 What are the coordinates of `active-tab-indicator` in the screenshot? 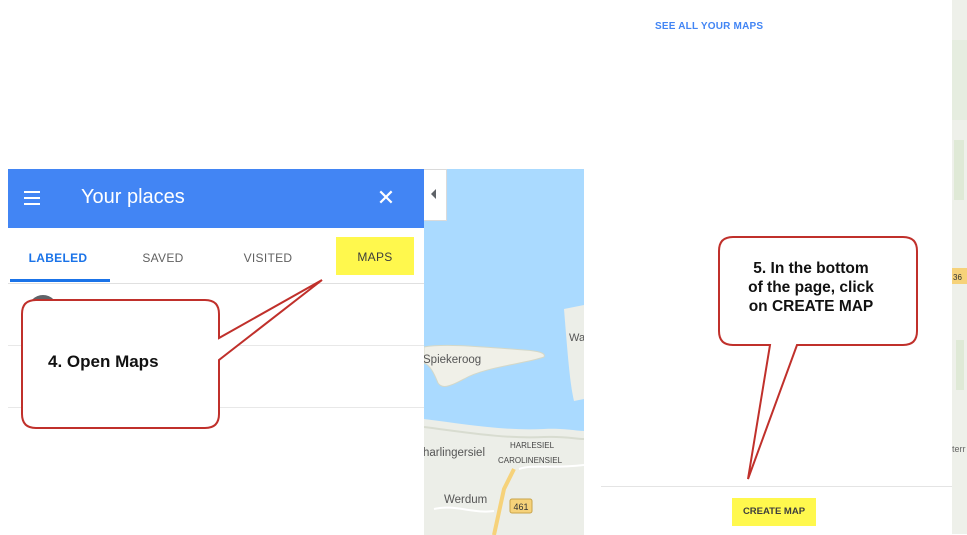 It's located at (60, 280).